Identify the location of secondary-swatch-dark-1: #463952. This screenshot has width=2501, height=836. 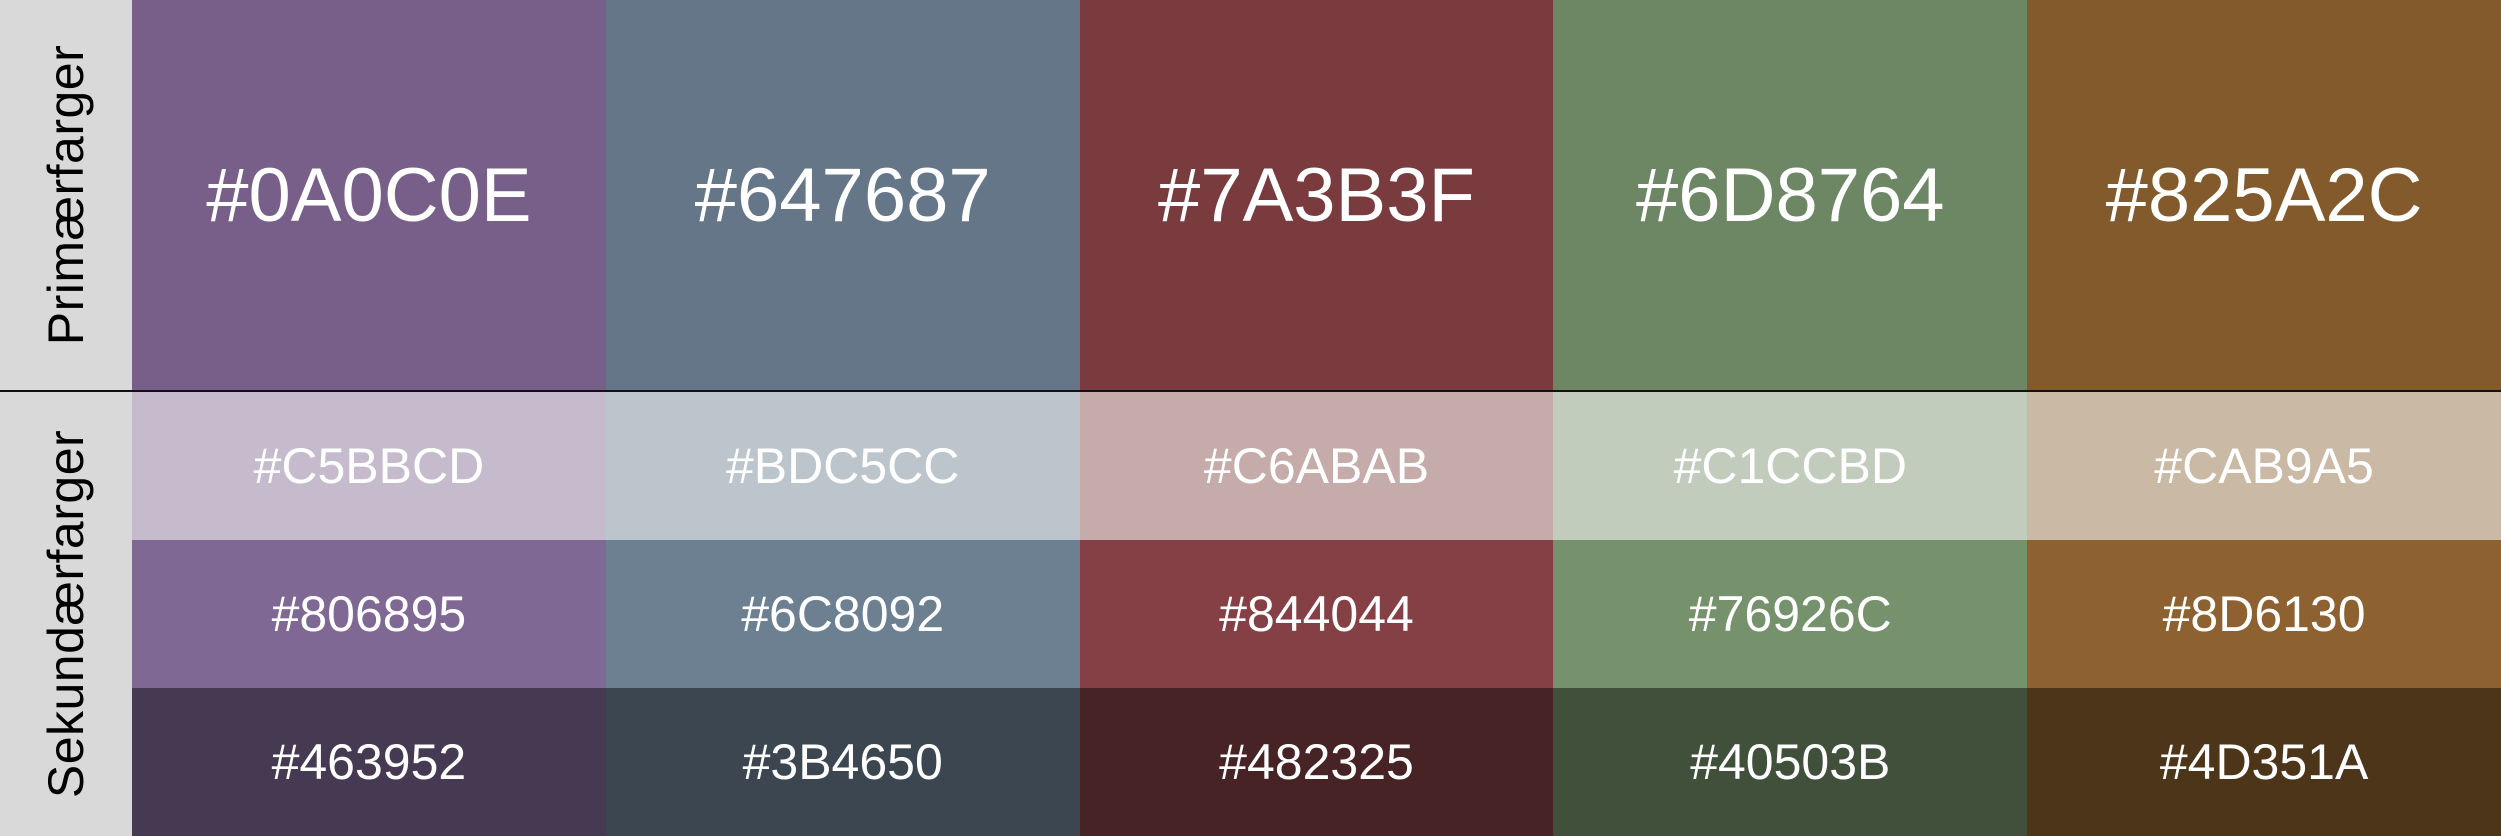
(369, 762).